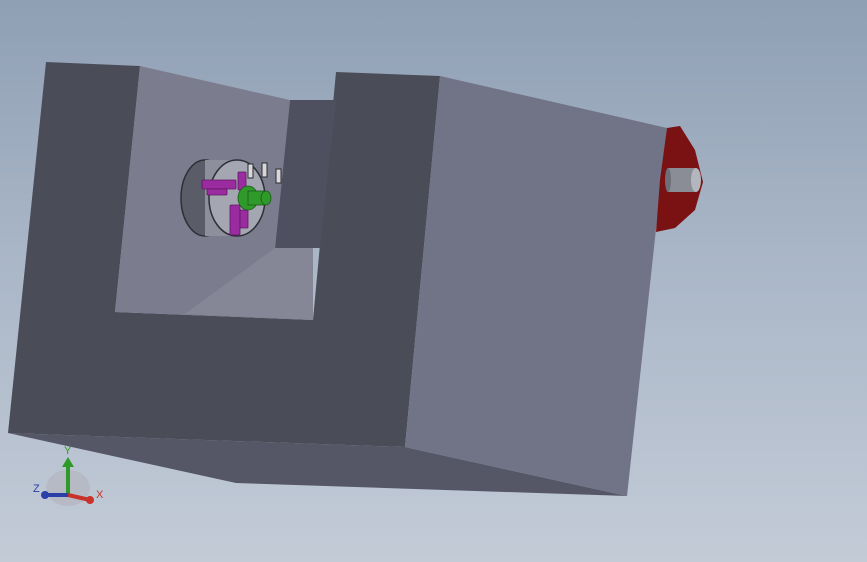  I want to click on orientation-triad: Y X Z, so click(68, 475).